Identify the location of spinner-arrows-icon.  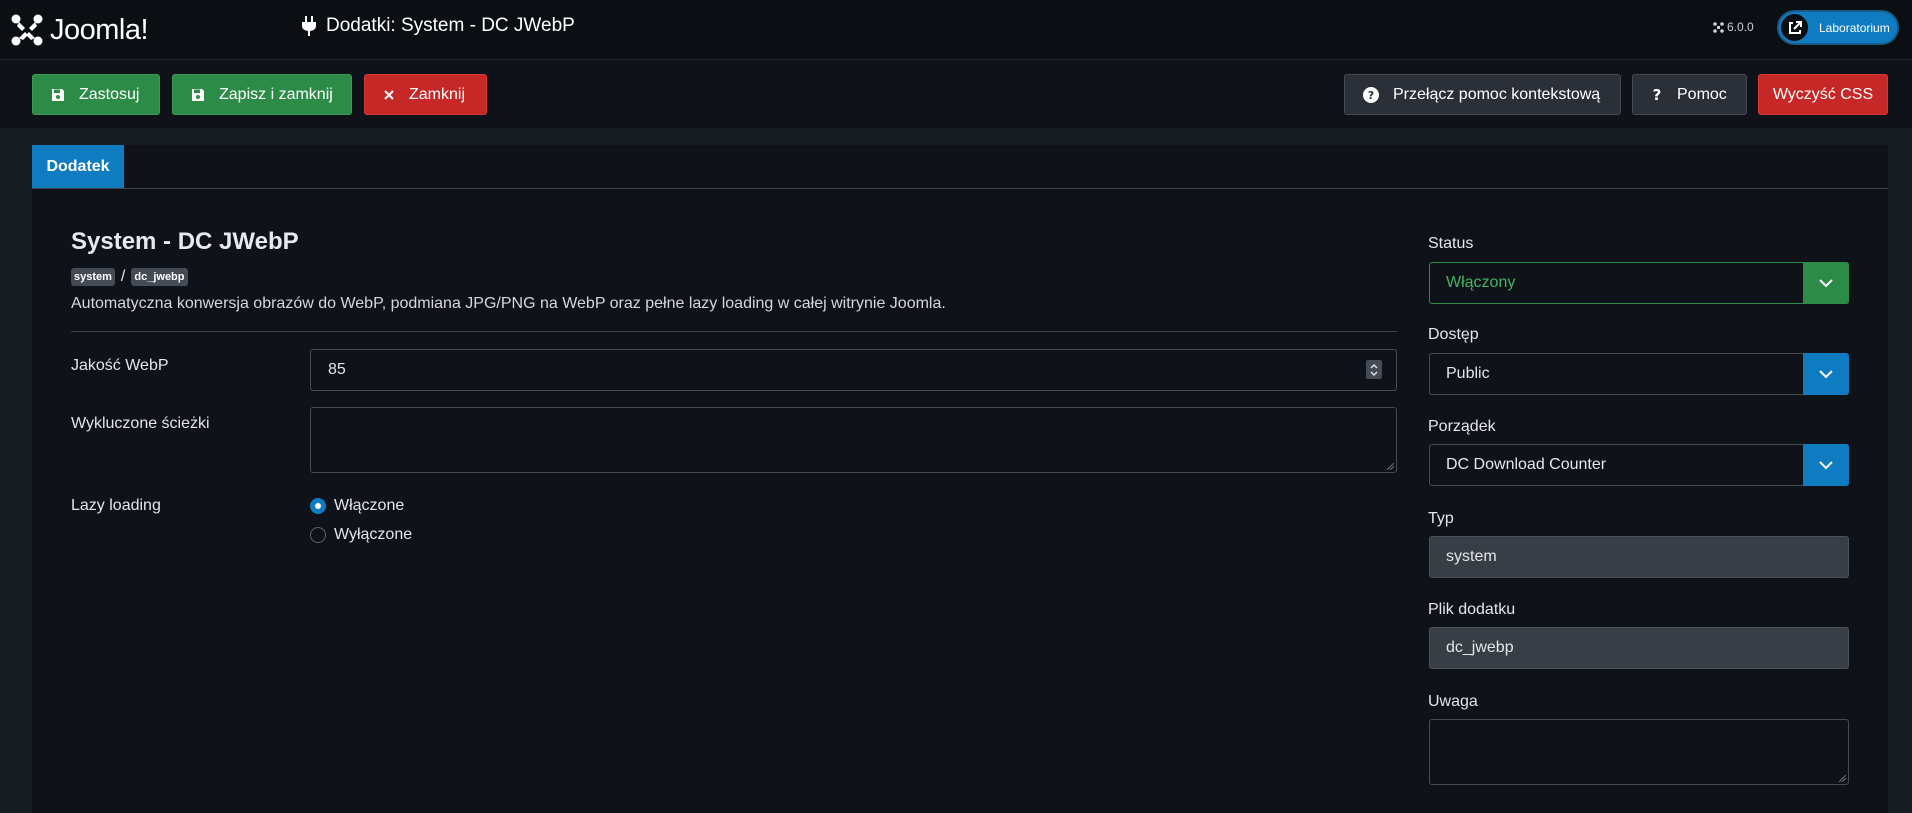
(1374, 369).